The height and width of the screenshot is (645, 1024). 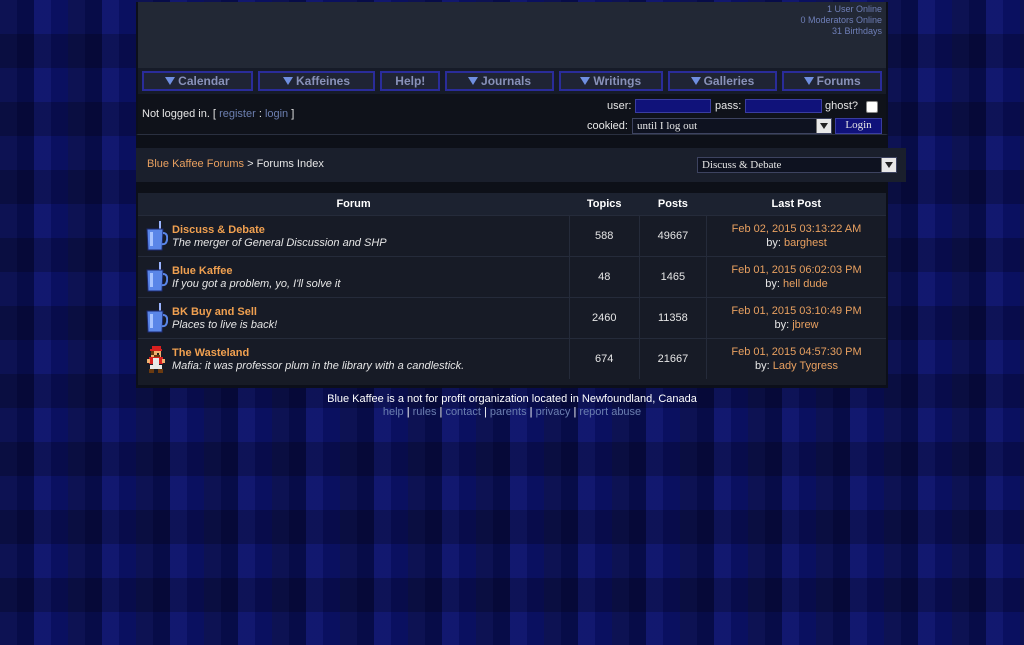 I want to click on last-post-user-link: hell dude, so click(x=805, y=284).